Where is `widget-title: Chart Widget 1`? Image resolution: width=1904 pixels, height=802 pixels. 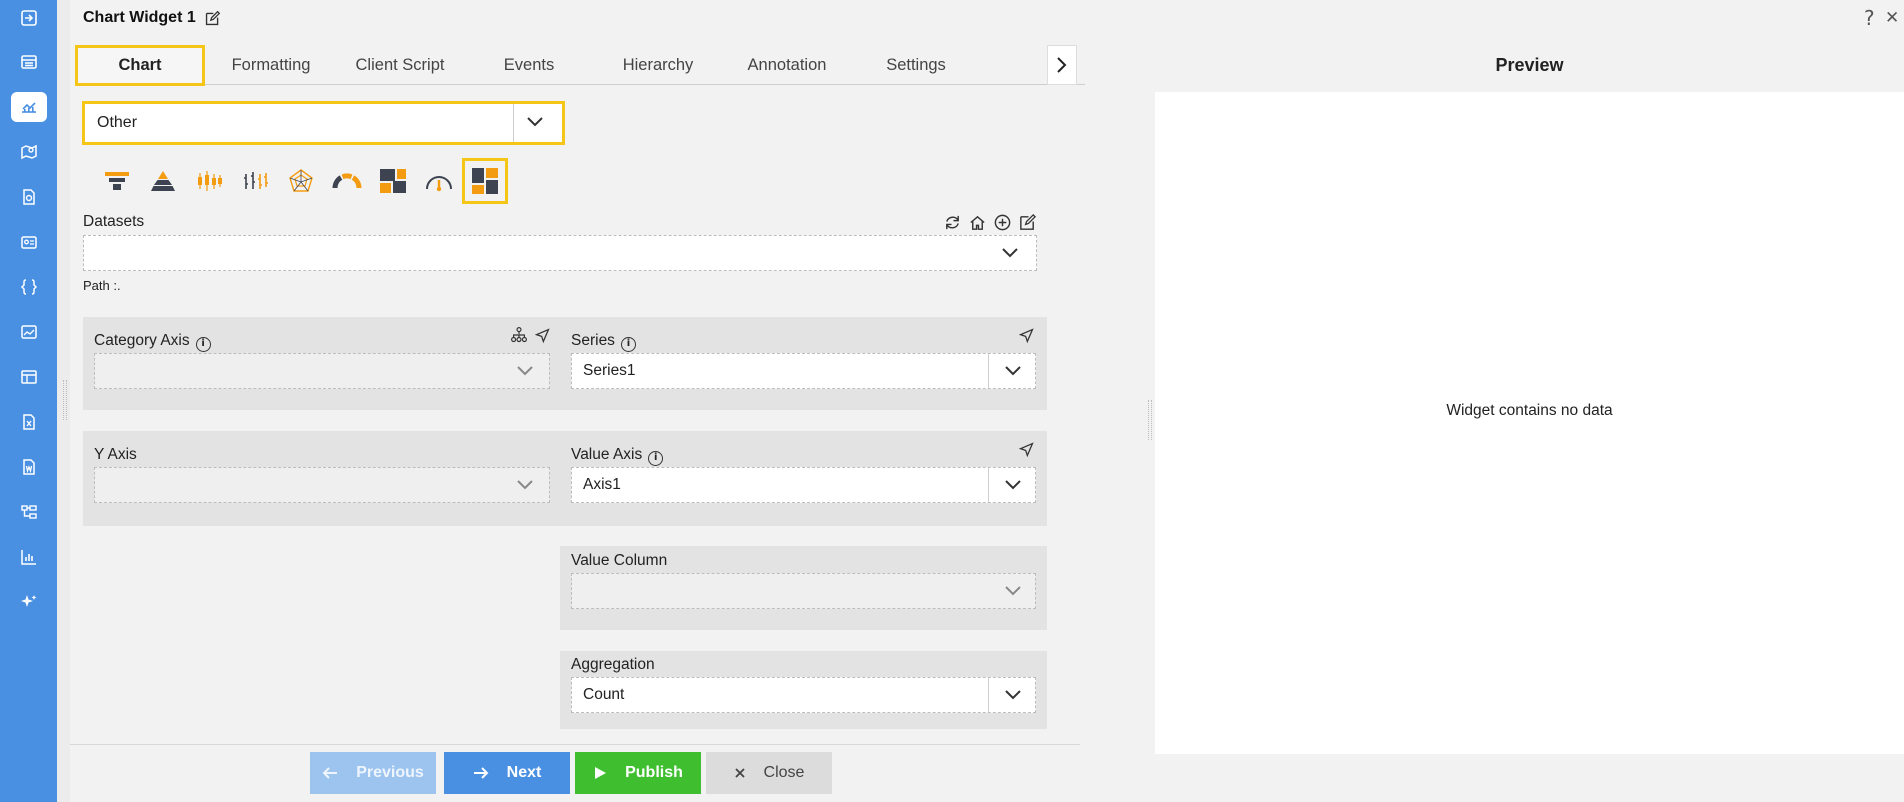
widget-title: Chart Widget 1 is located at coordinates (139, 17).